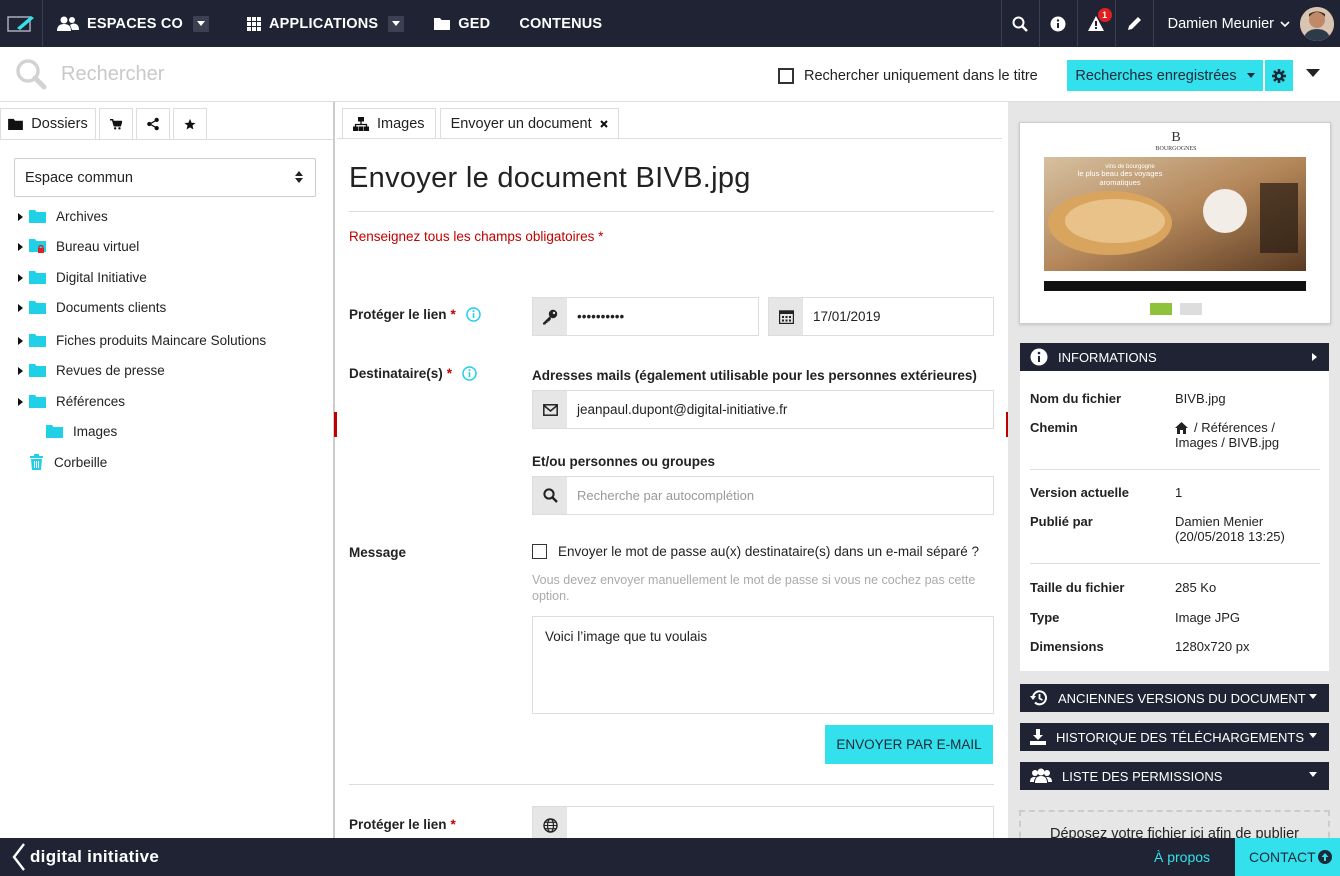  I want to click on folder-archives: Archives, so click(63, 216).